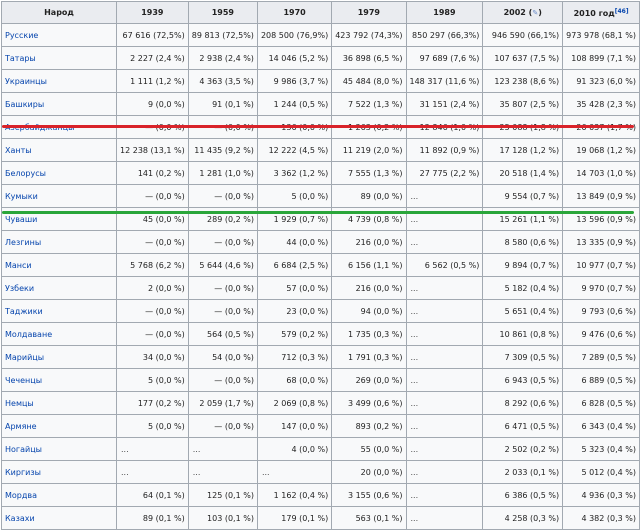 The width and height of the screenshot is (640, 530). What do you see at coordinates (23, 472) in the screenshot?
I see `nation-link: Киргизы` at bounding box center [23, 472].